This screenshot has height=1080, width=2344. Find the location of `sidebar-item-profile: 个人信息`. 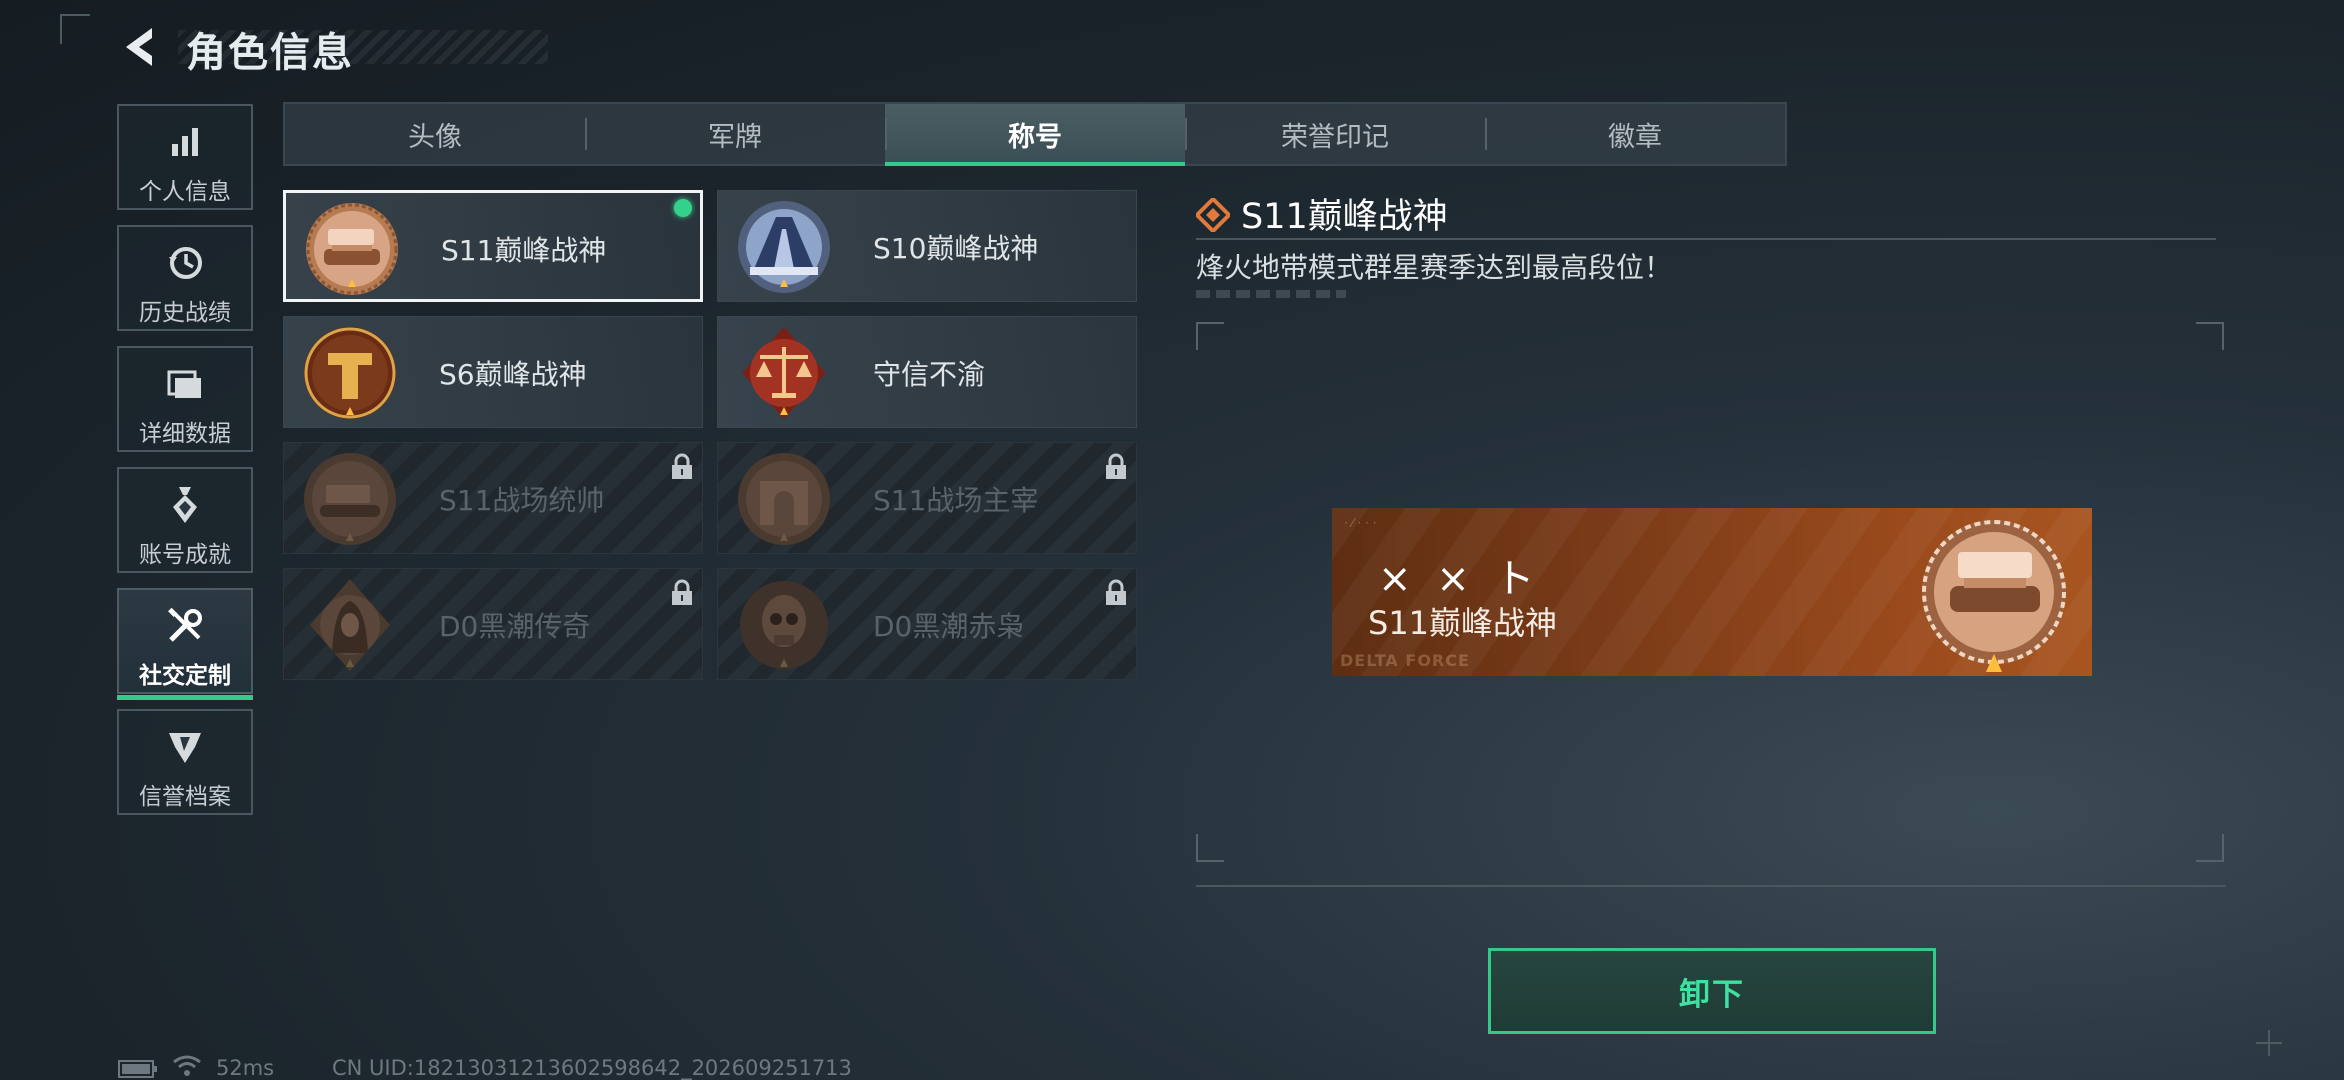

sidebar-item-profile: 个人信息 is located at coordinates (185, 157).